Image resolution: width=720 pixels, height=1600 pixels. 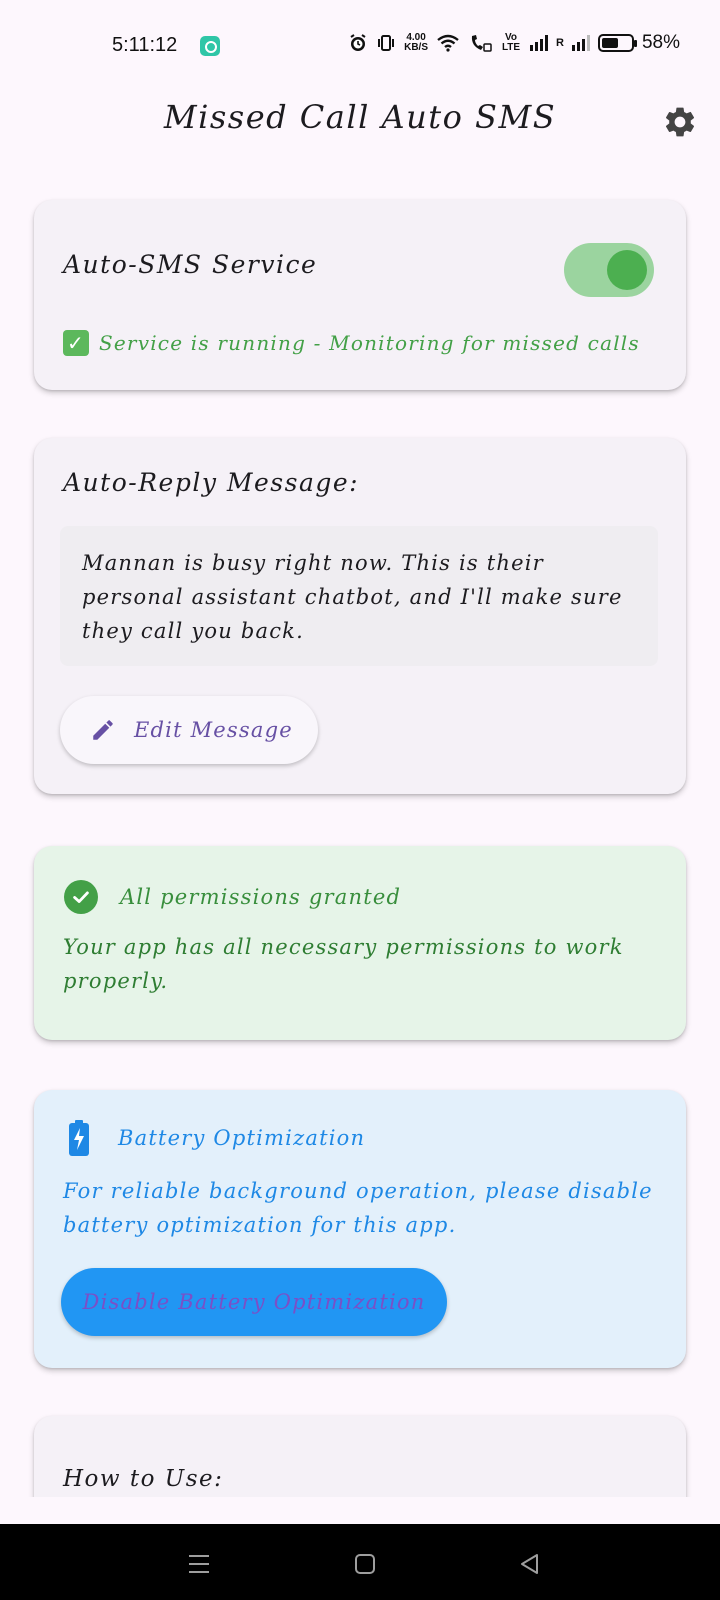 I want to click on status-bar: 5:11:12 4.00 KB/S Vo LTE R 58%, so click(x=360, y=46).